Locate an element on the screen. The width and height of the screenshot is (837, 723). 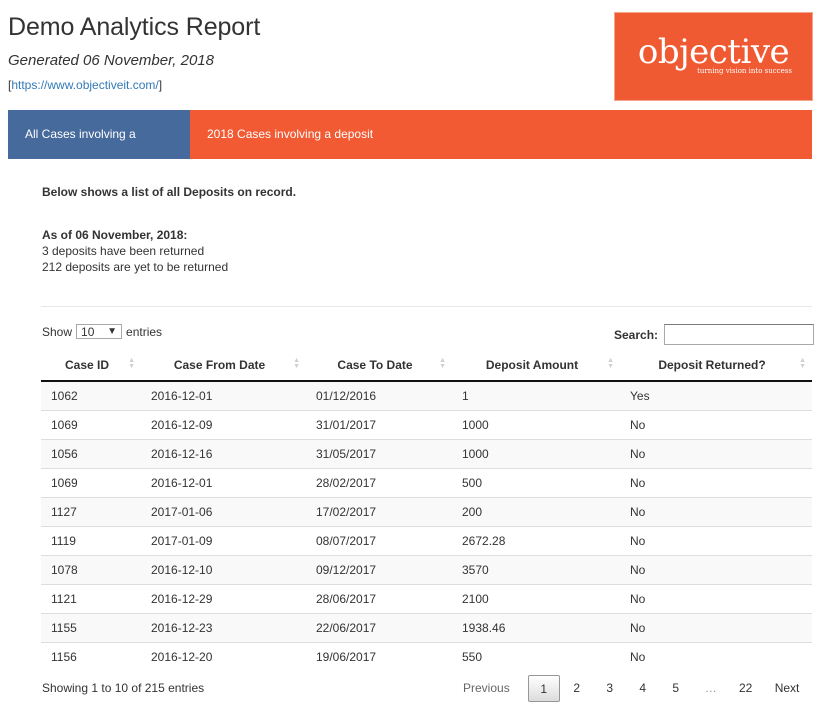
cell-case-to-date: 01/12/2016 is located at coordinates (379, 395).